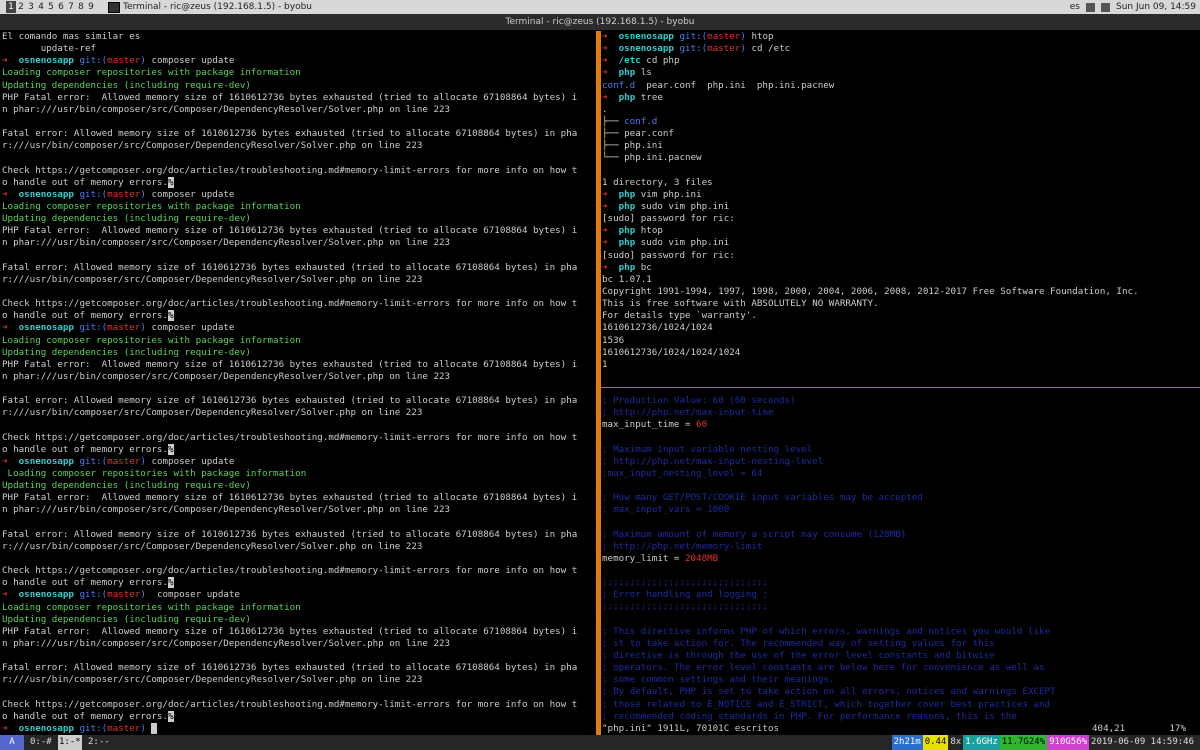  I want to click on workspace-9: 9, so click(91, 7).